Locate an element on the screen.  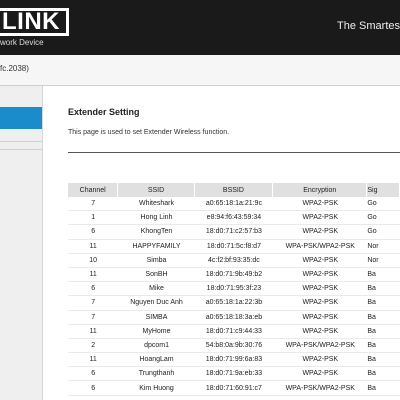
table-row: 11 HoangLam 18:d0:71:99:6a:83 WPA2-PSK Ba is located at coordinates (234, 360).